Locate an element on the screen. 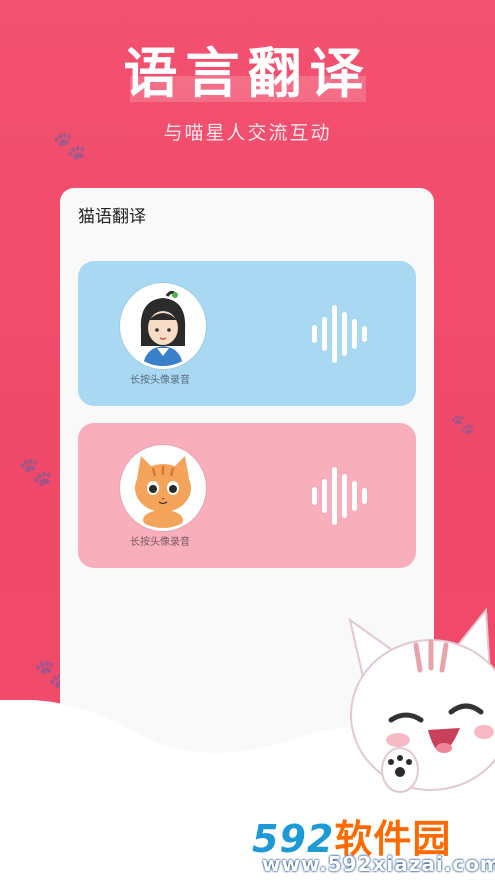 This screenshot has height=881, width=495. card-title: 猫语翻译 is located at coordinates (112, 217).